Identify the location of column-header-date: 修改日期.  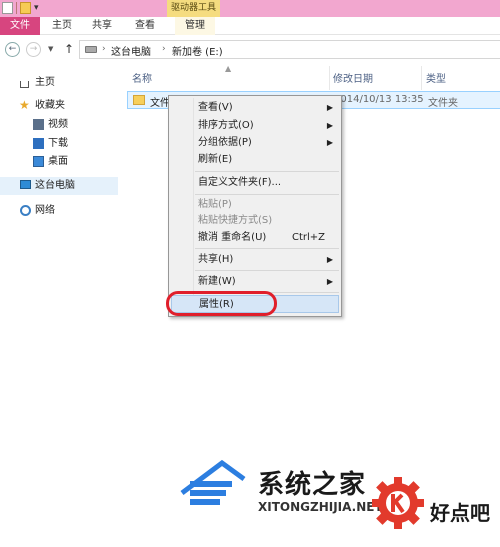
(353, 77).